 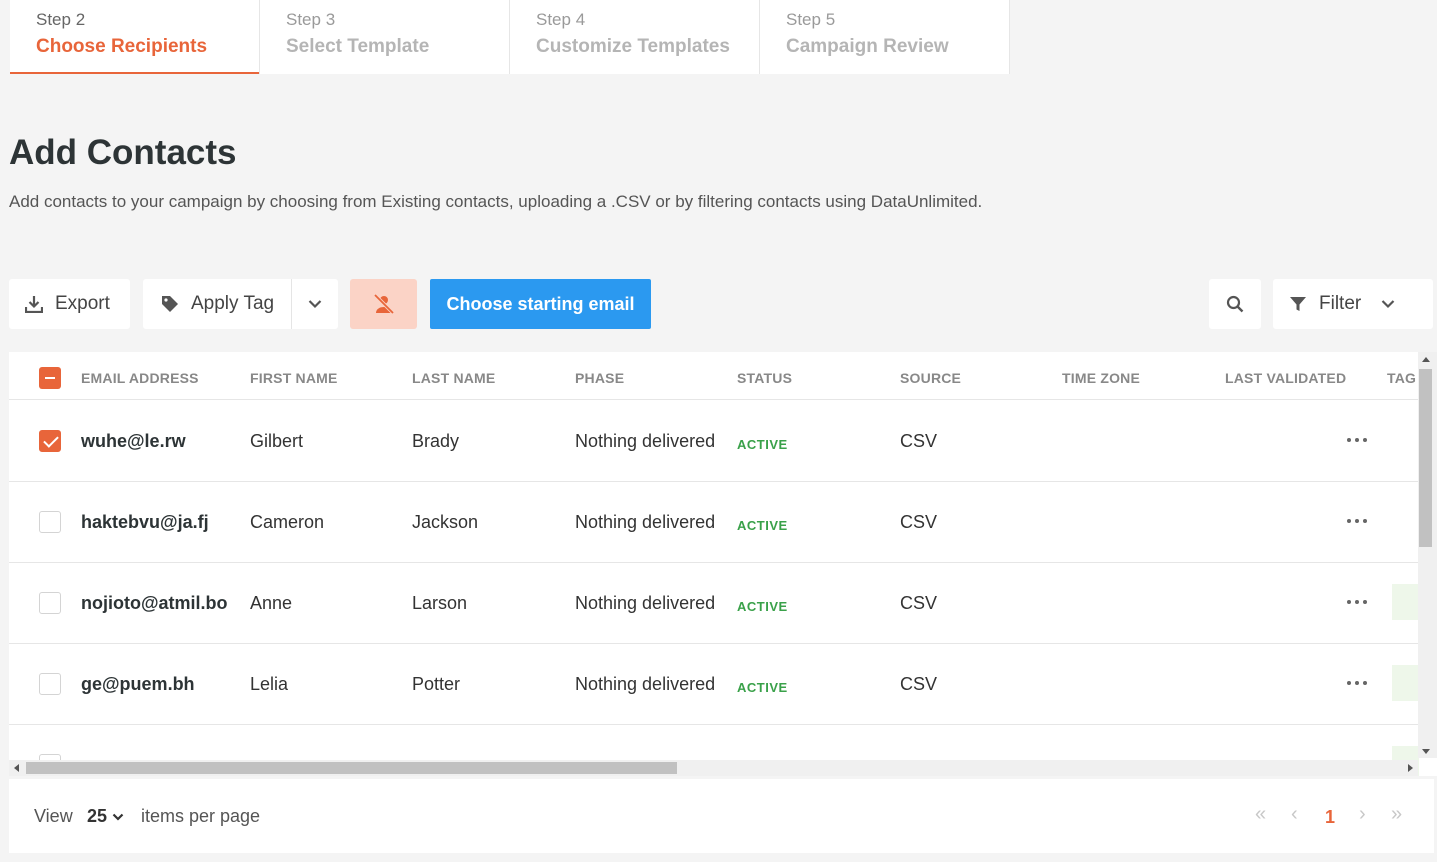 I want to click on export-label: Export, so click(x=82, y=303).